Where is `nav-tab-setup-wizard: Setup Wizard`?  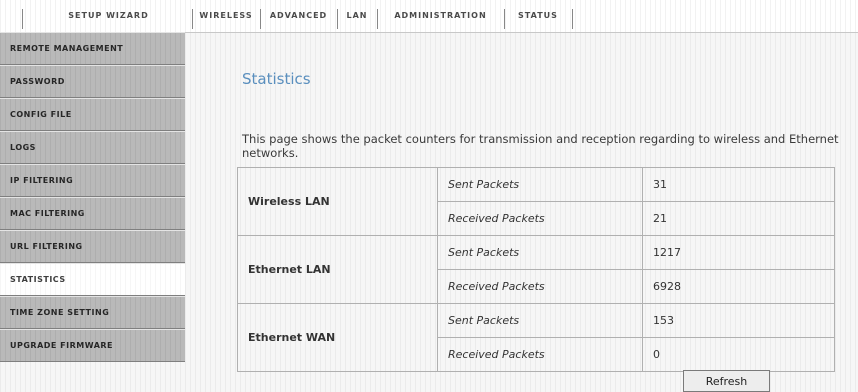
nav-tab-setup-wizard: Setup Wizard is located at coordinates (108, 15).